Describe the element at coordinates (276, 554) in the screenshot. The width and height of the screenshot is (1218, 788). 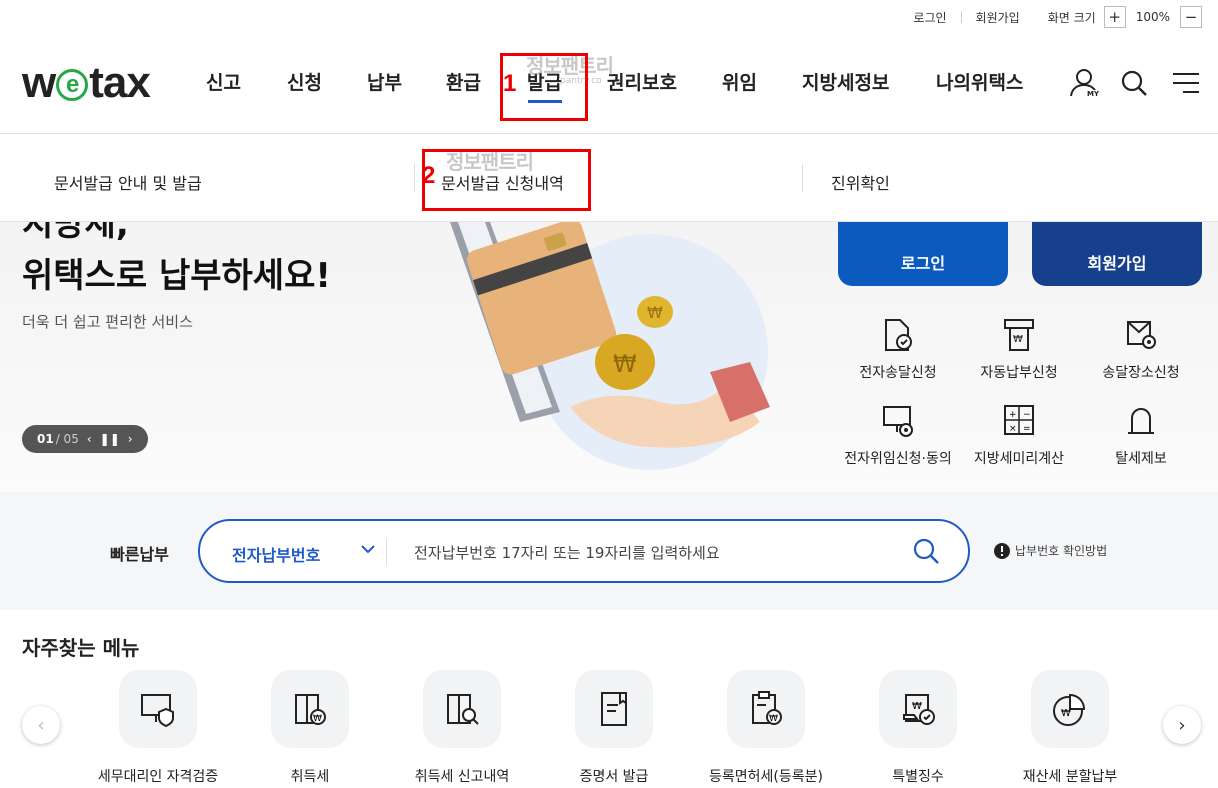
I see `pay-type-select: 전자납부번호` at that location.